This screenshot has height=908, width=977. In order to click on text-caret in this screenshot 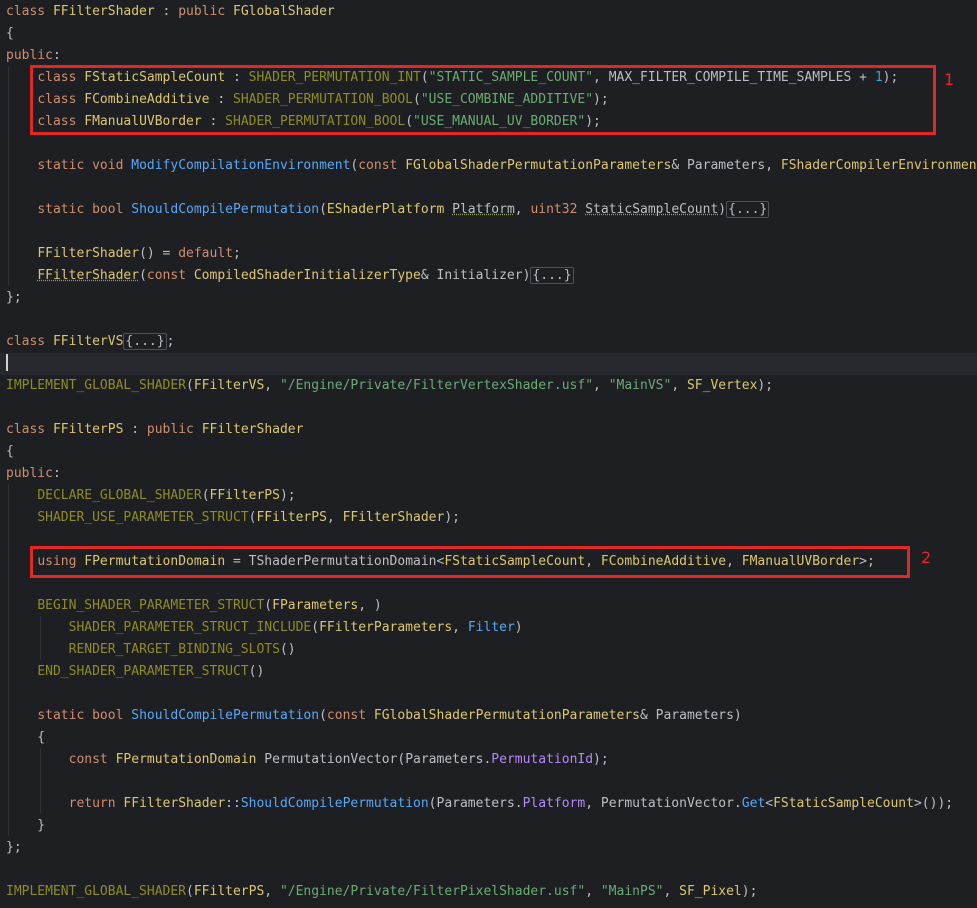, I will do `click(7, 362)`.